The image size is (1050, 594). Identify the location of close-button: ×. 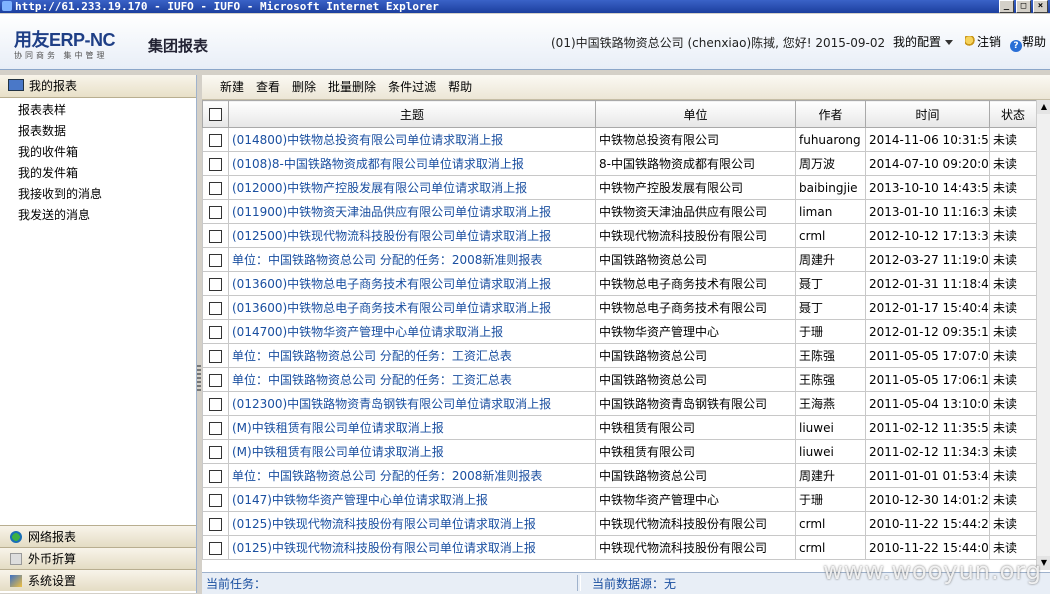
(1040, 6).